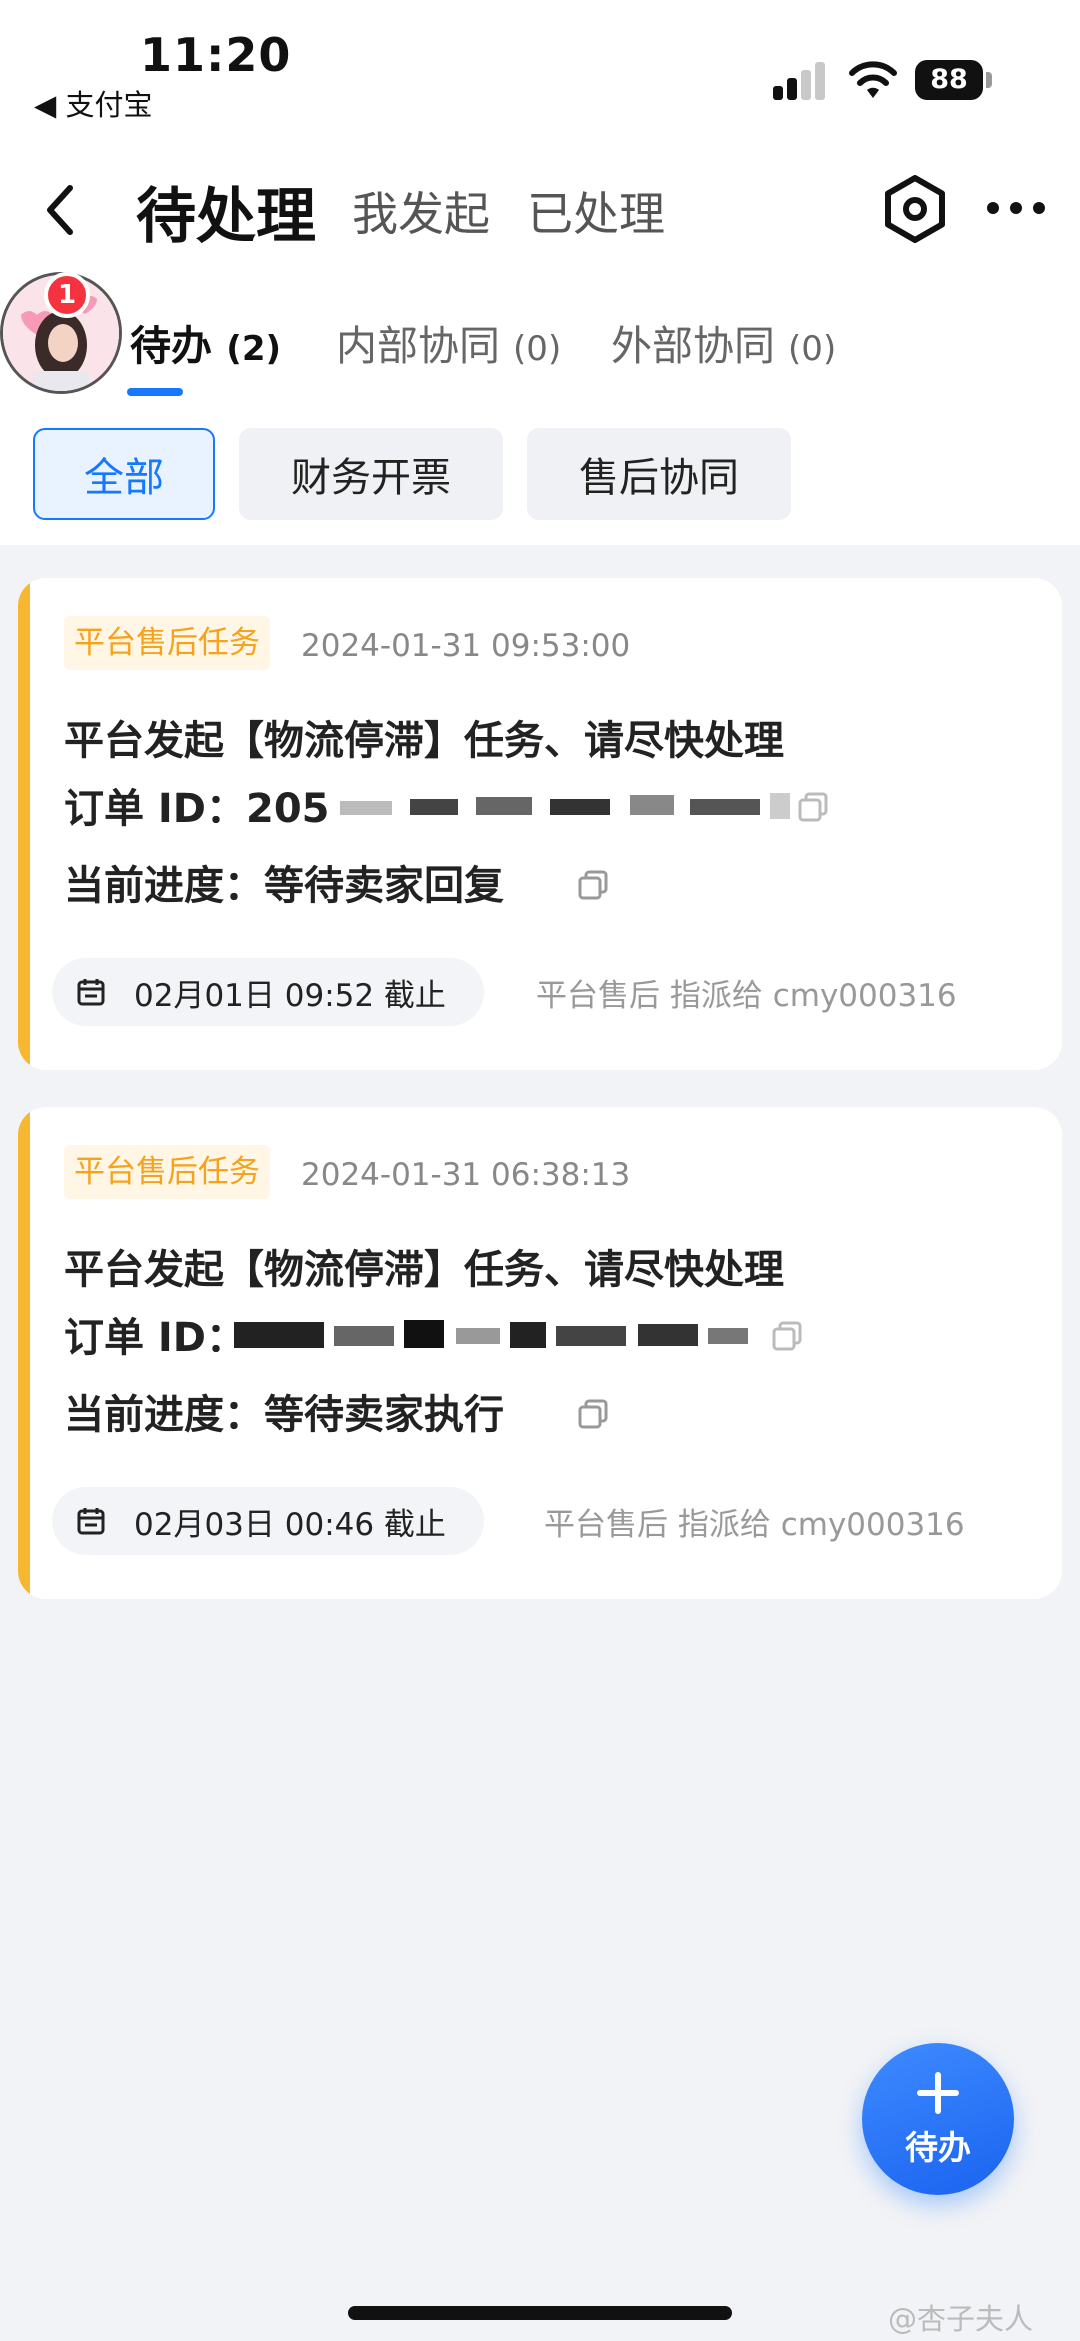 The width and height of the screenshot is (1080, 2341). What do you see at coordinates (216, 55) in the screenshot?
I see `status-time: 11:20` at bounding box center [216, 55].